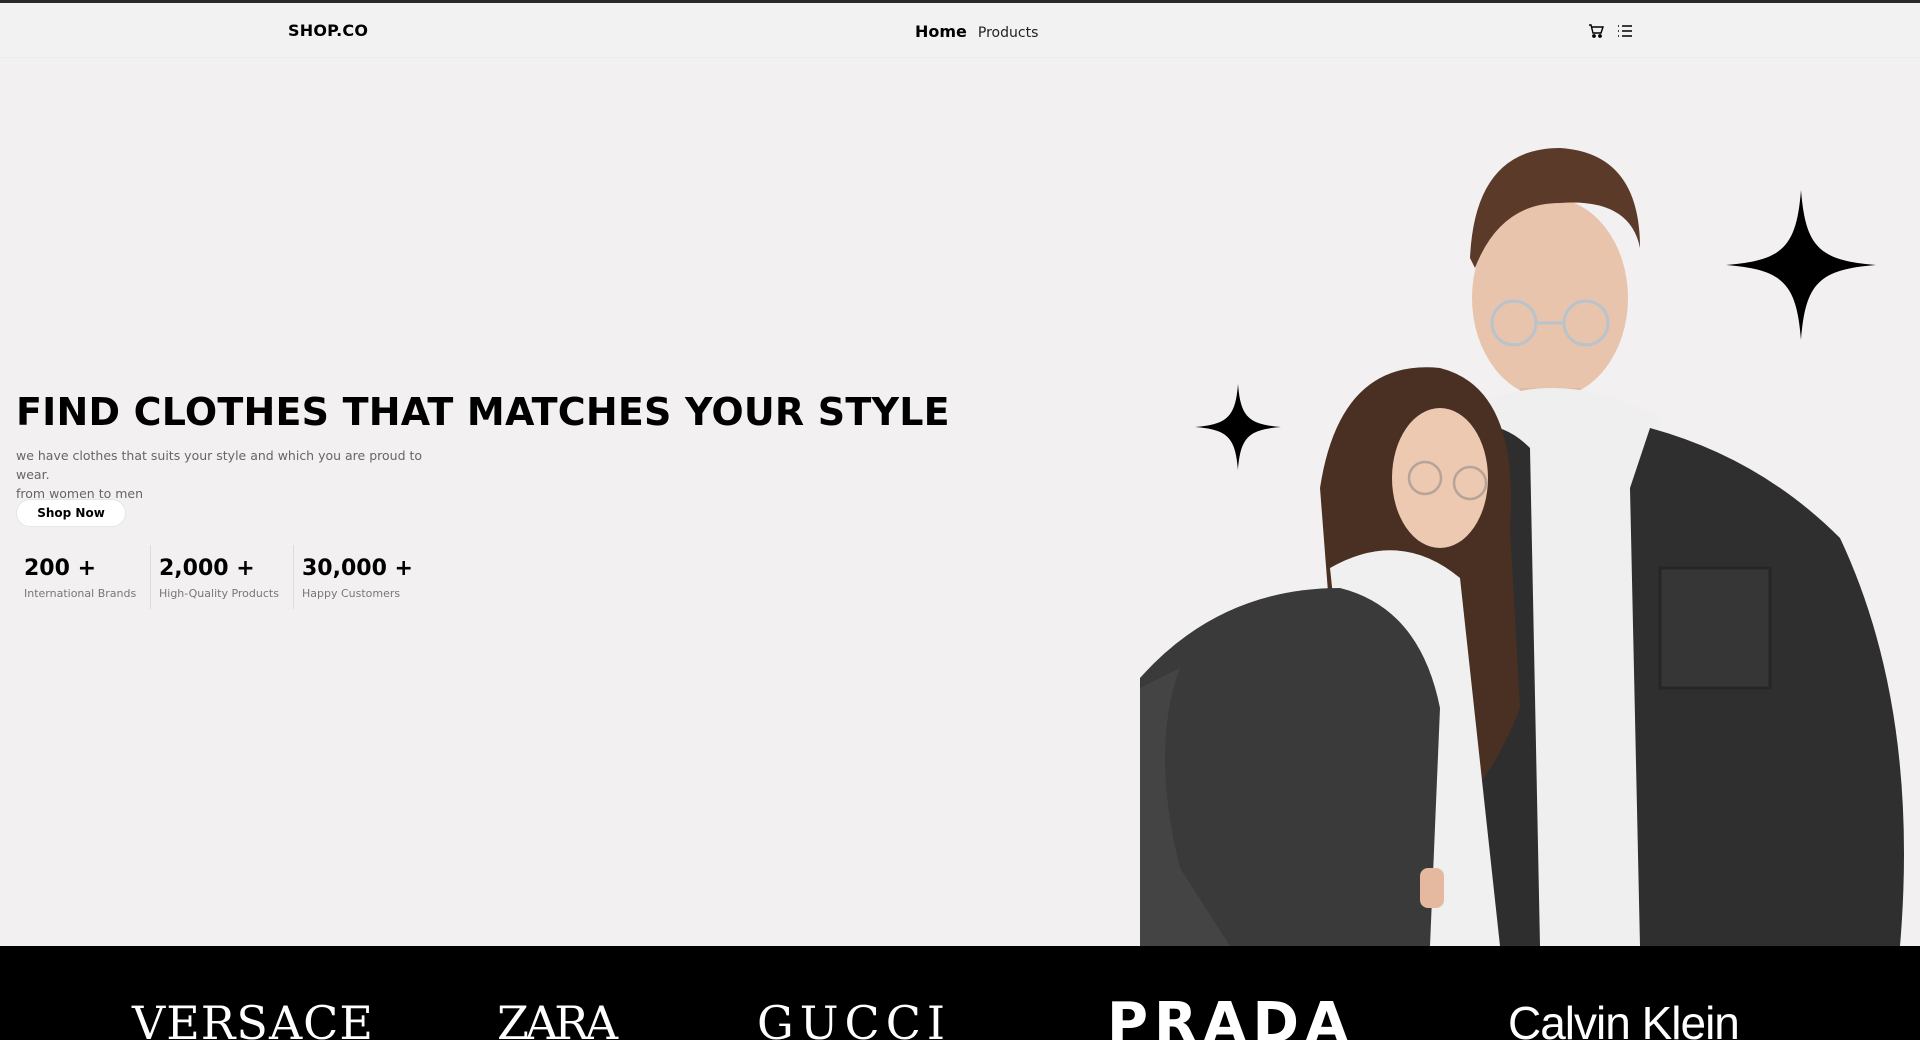 The image size is (1920, 1040). What do you see at coordinates (1624, 1018) in the screenshot?
I see `brand-logo-calvin-klein: Calvin Klein` at bounding box center [1624, 1018].